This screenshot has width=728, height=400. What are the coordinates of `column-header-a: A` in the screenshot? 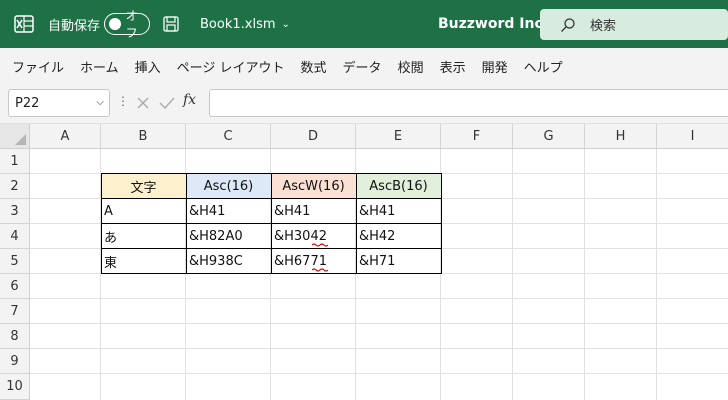 It's located at (65, 136).